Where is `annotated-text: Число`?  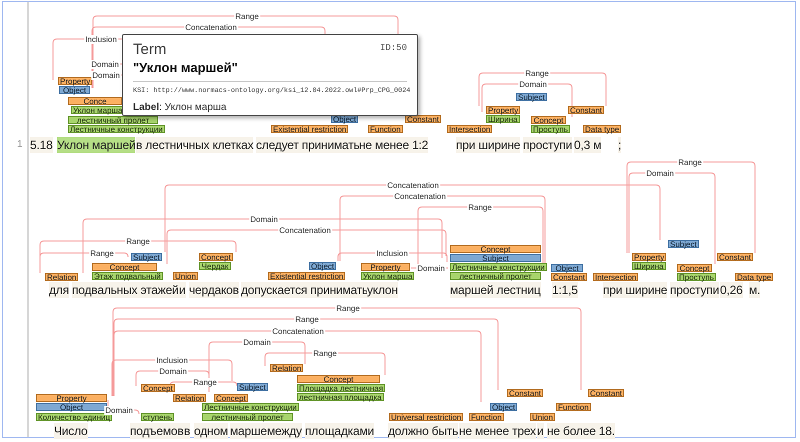
annotated-text: Число is located at coordinates (71, 431).